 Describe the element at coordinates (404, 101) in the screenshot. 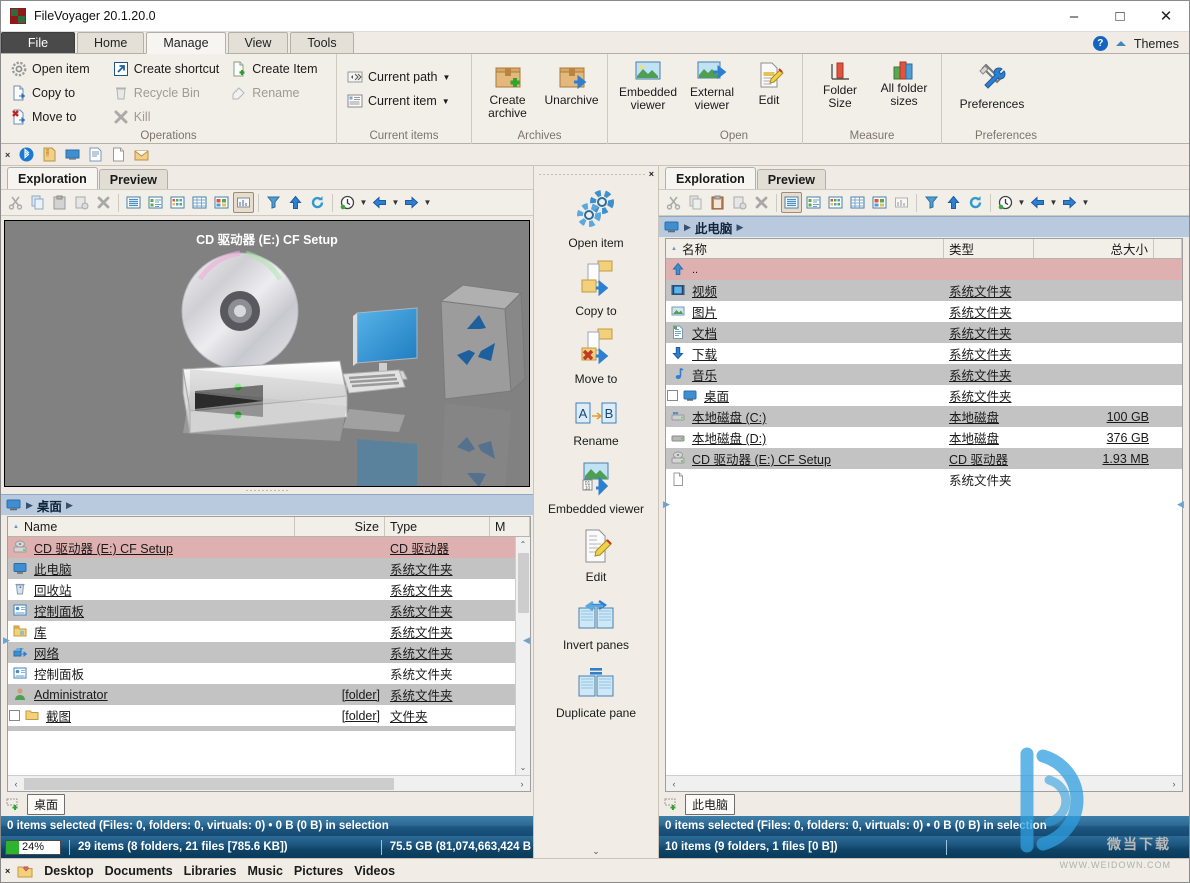

I see `ribbon-current-item: Current item ▼` at that location.